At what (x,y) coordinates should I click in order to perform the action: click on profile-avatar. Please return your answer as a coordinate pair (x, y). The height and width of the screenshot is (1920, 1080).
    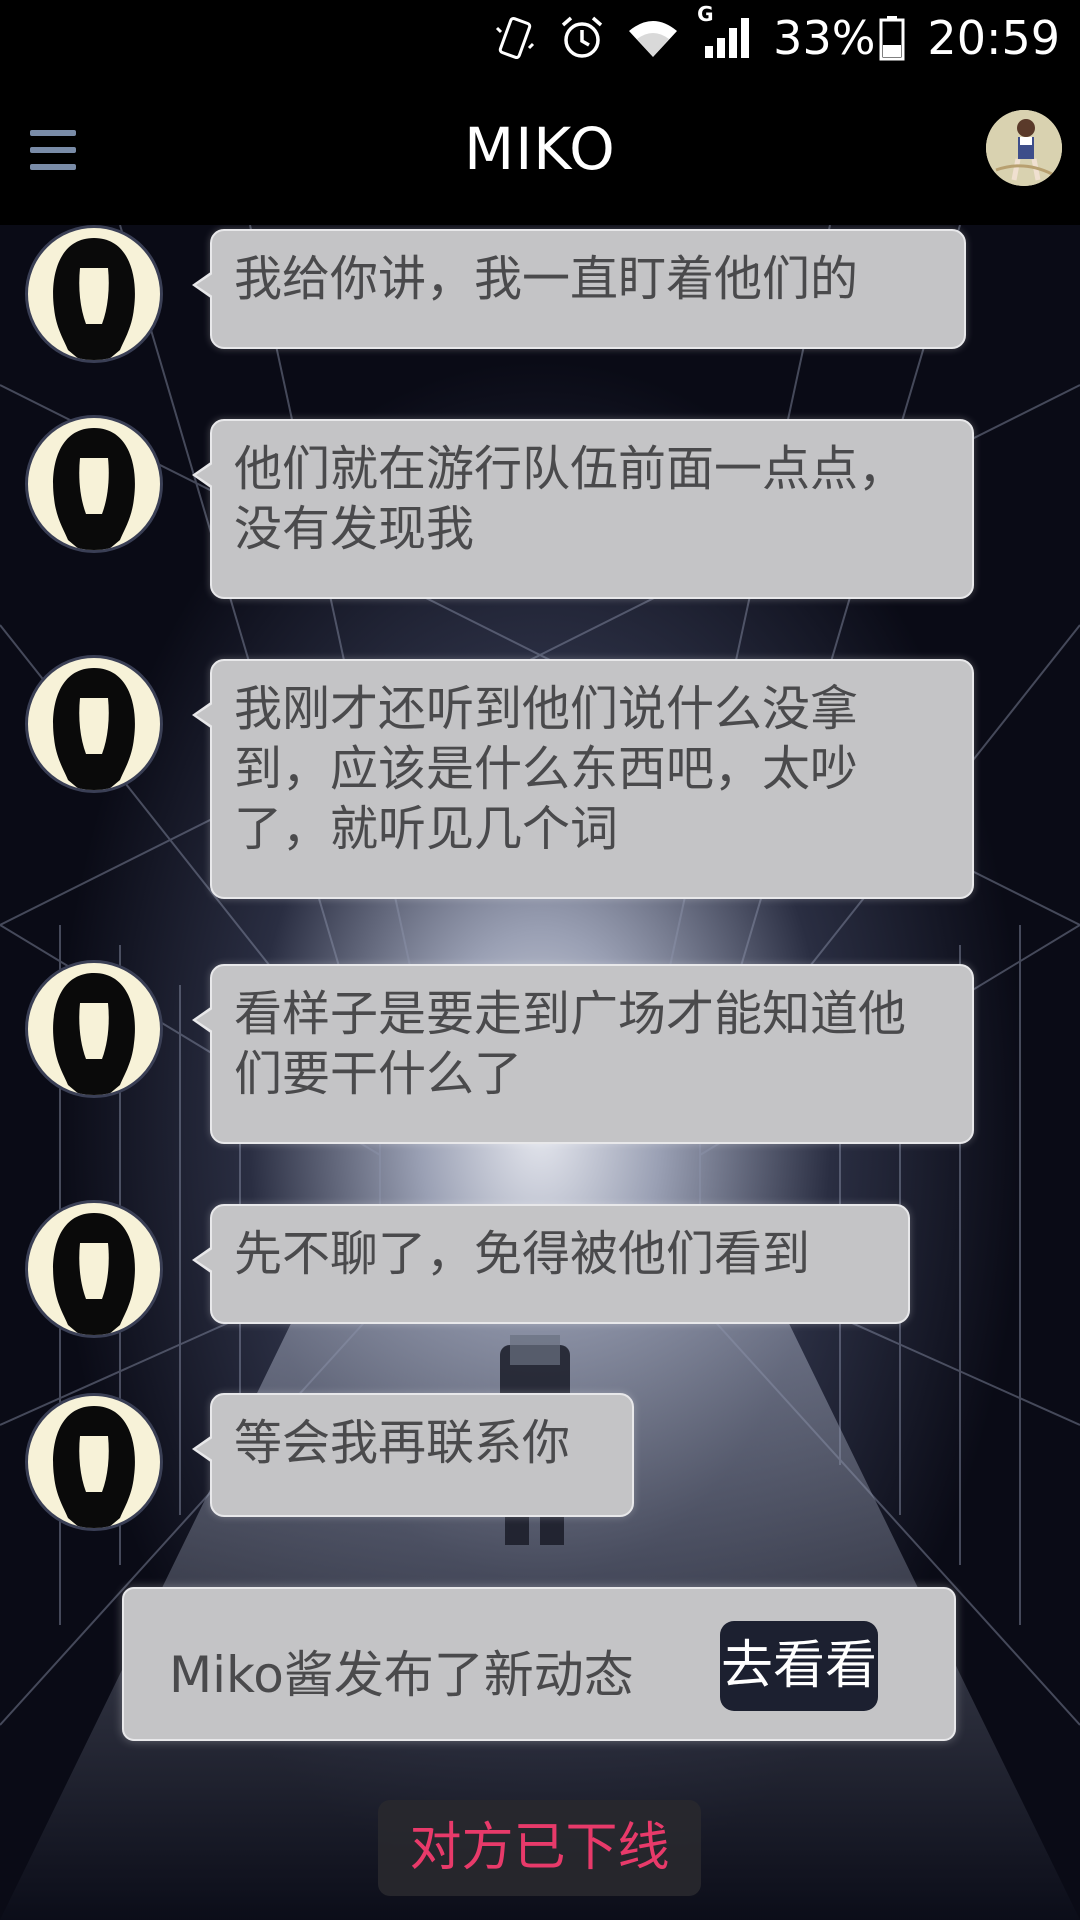
    Looking at the image, I should click on (1024, 148).